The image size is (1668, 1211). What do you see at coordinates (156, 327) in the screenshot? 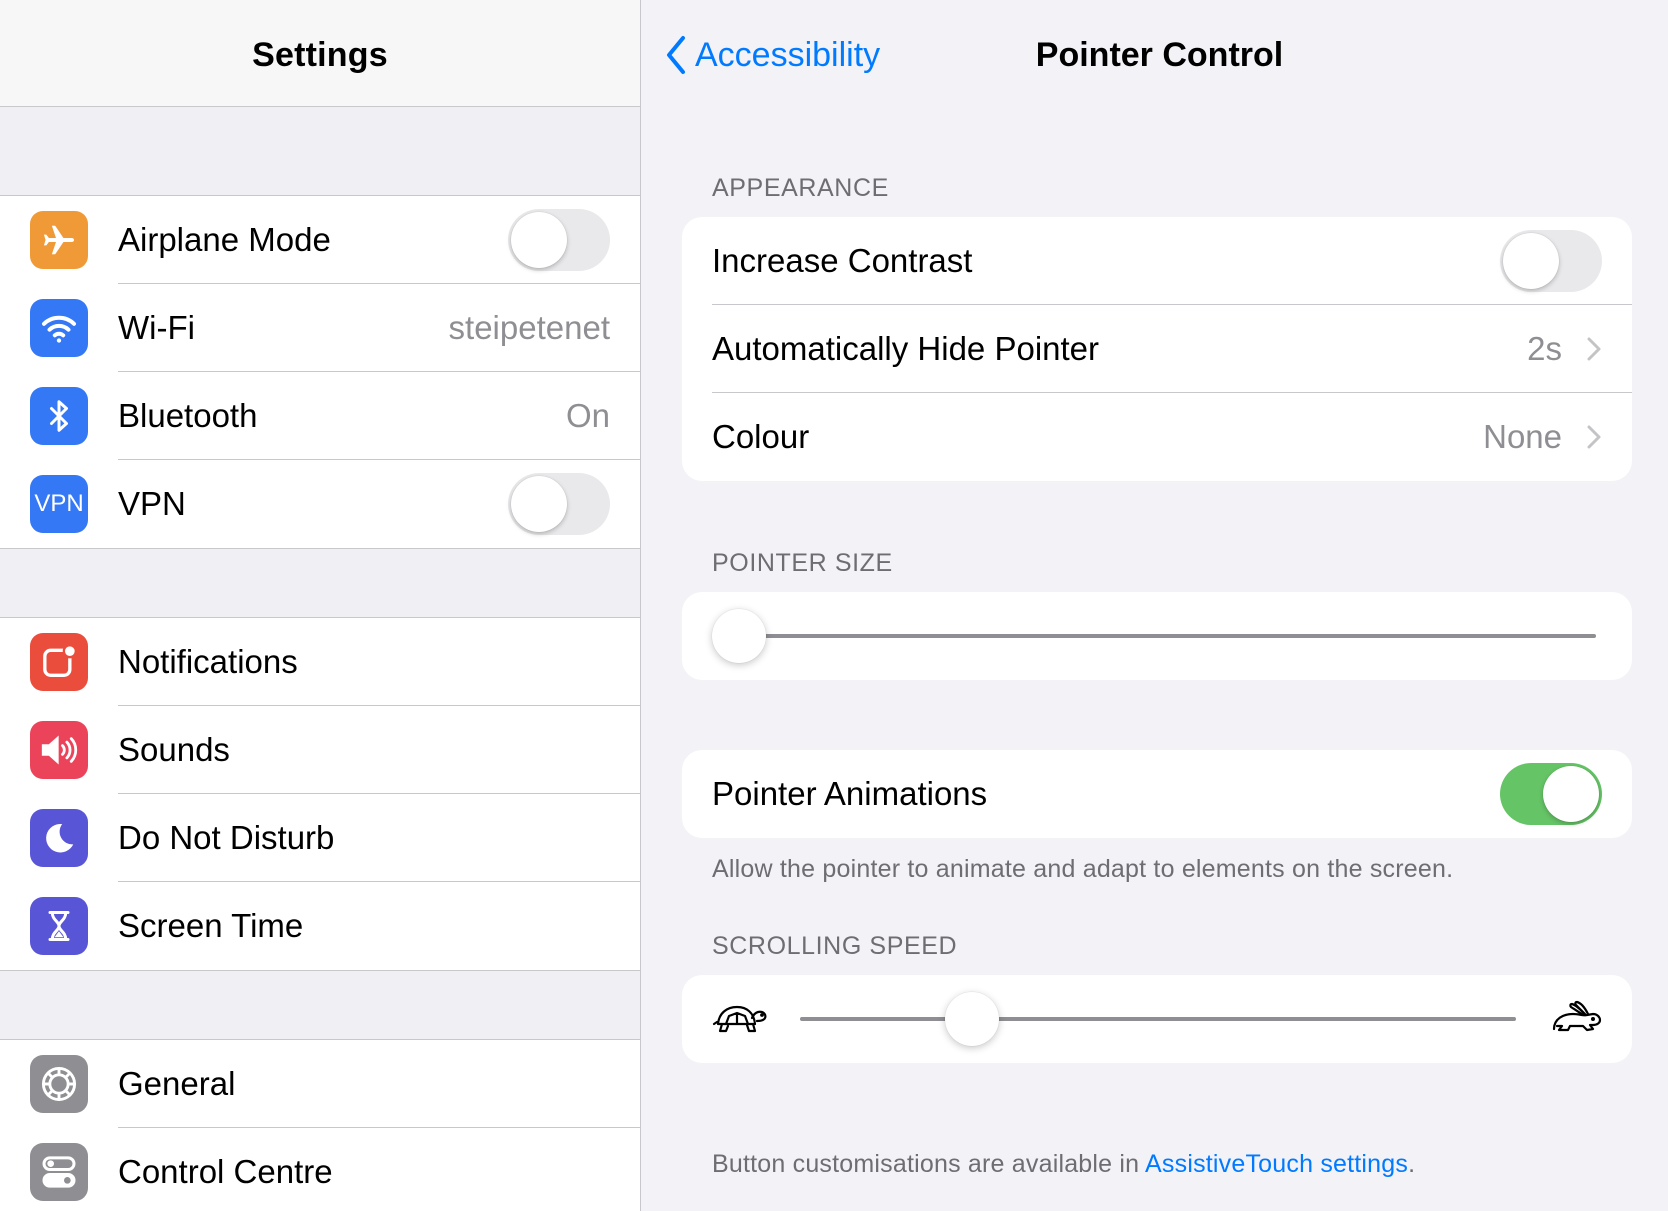
I see `sidebar-item-label: Wi-Fi` at bounding box center [156, 327].